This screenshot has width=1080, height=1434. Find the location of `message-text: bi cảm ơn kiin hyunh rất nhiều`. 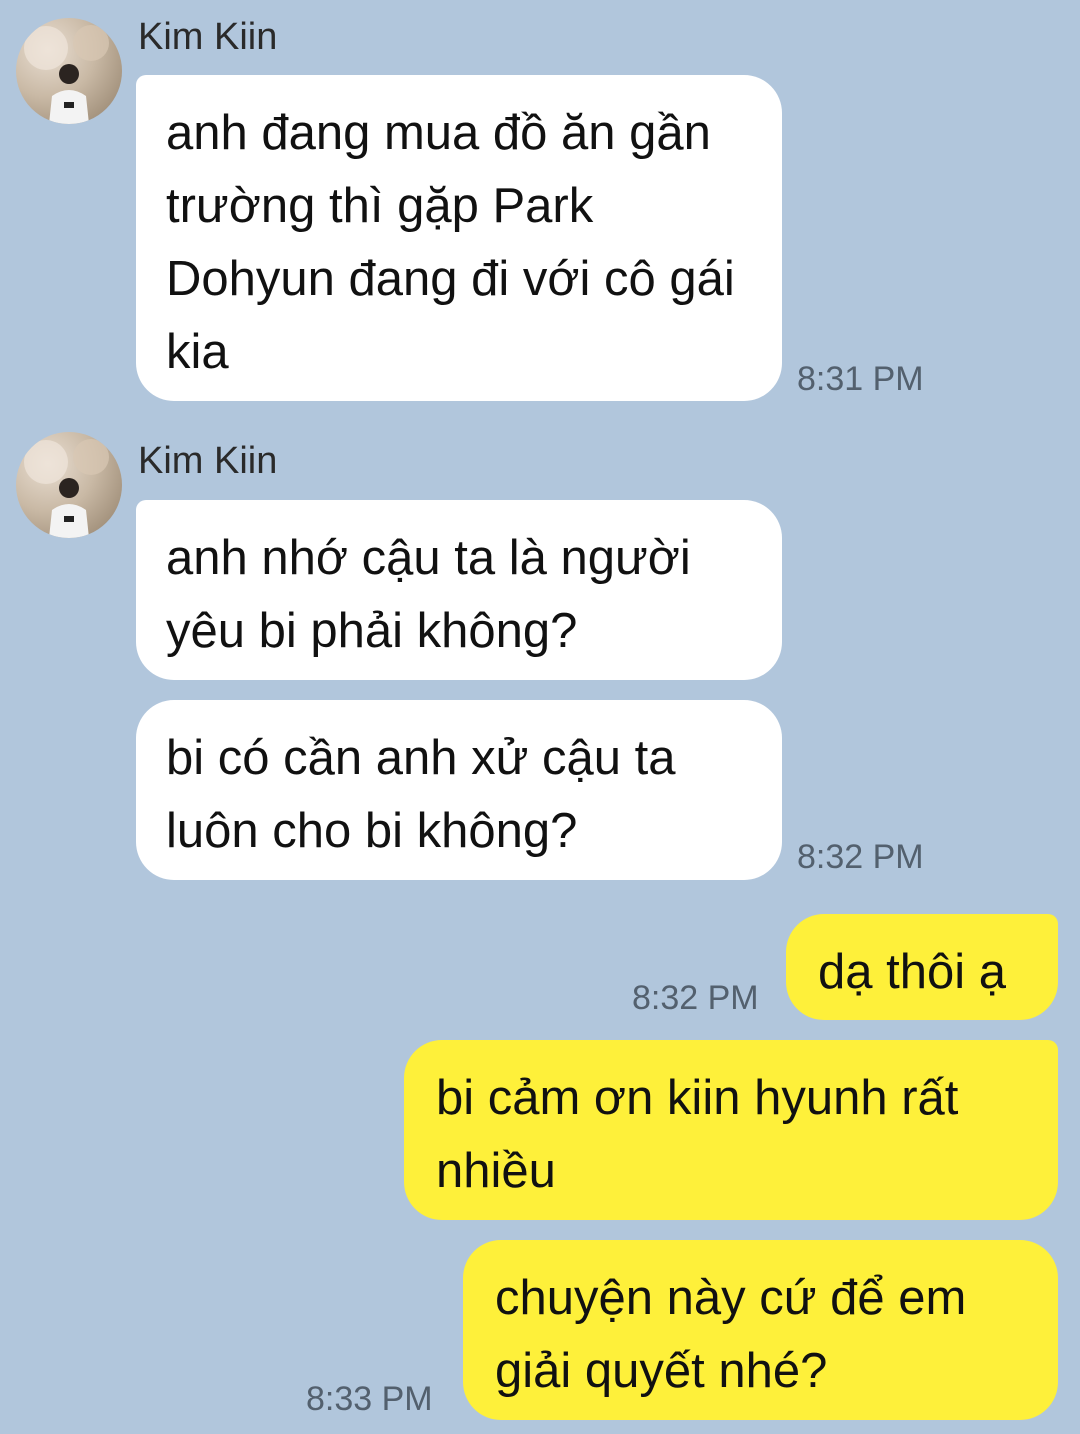

message-text: bi cảm ơn kiin hyunh rất nhiều is located at coordinates (697, 1134).